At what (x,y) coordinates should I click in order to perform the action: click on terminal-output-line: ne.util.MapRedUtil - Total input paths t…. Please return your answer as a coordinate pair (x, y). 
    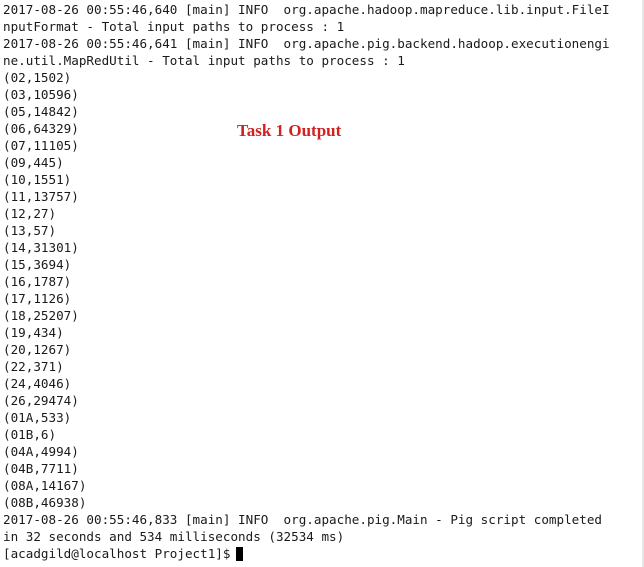
    Looking at the image, I should click on (204, 60).